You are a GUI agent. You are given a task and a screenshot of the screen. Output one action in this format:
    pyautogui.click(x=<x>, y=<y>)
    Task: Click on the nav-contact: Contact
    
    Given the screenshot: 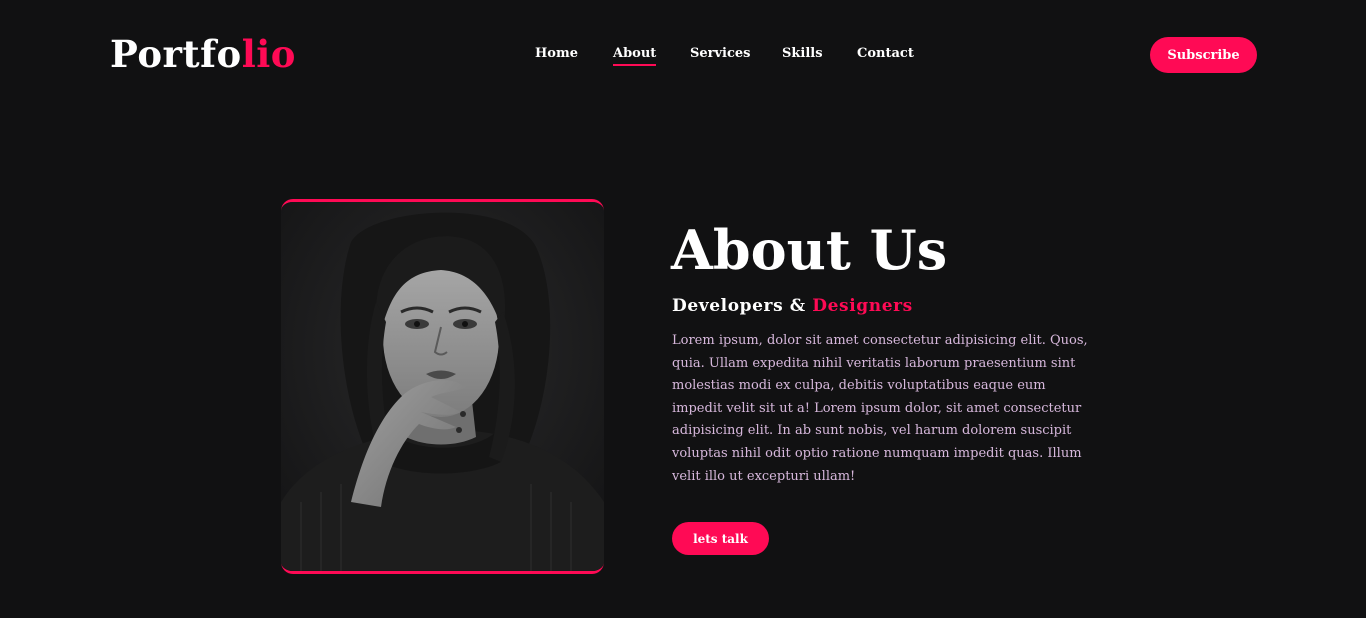 What is the action you would take?
    pyautogui.click(x=885, y=54)
    